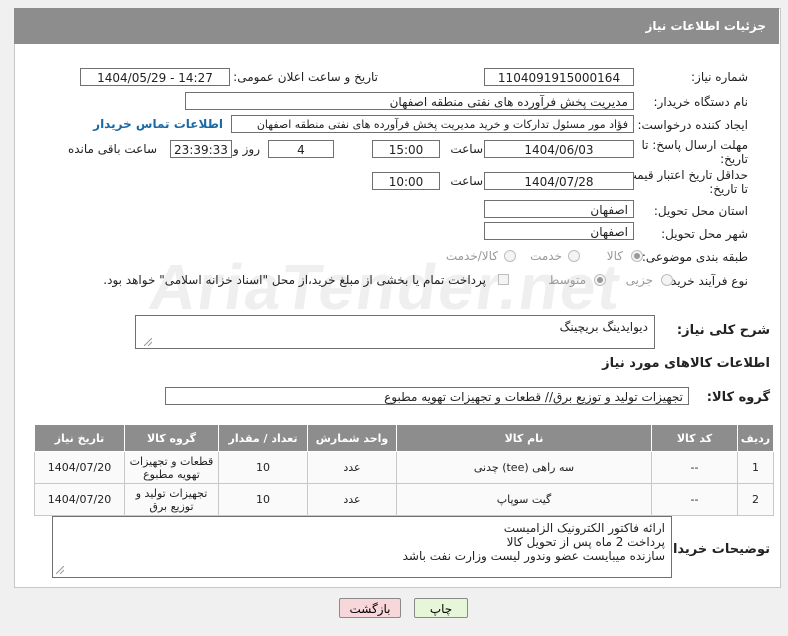  I want to click on panel-header: جزئیات اطلاعات نیاز, so click(396, 26).